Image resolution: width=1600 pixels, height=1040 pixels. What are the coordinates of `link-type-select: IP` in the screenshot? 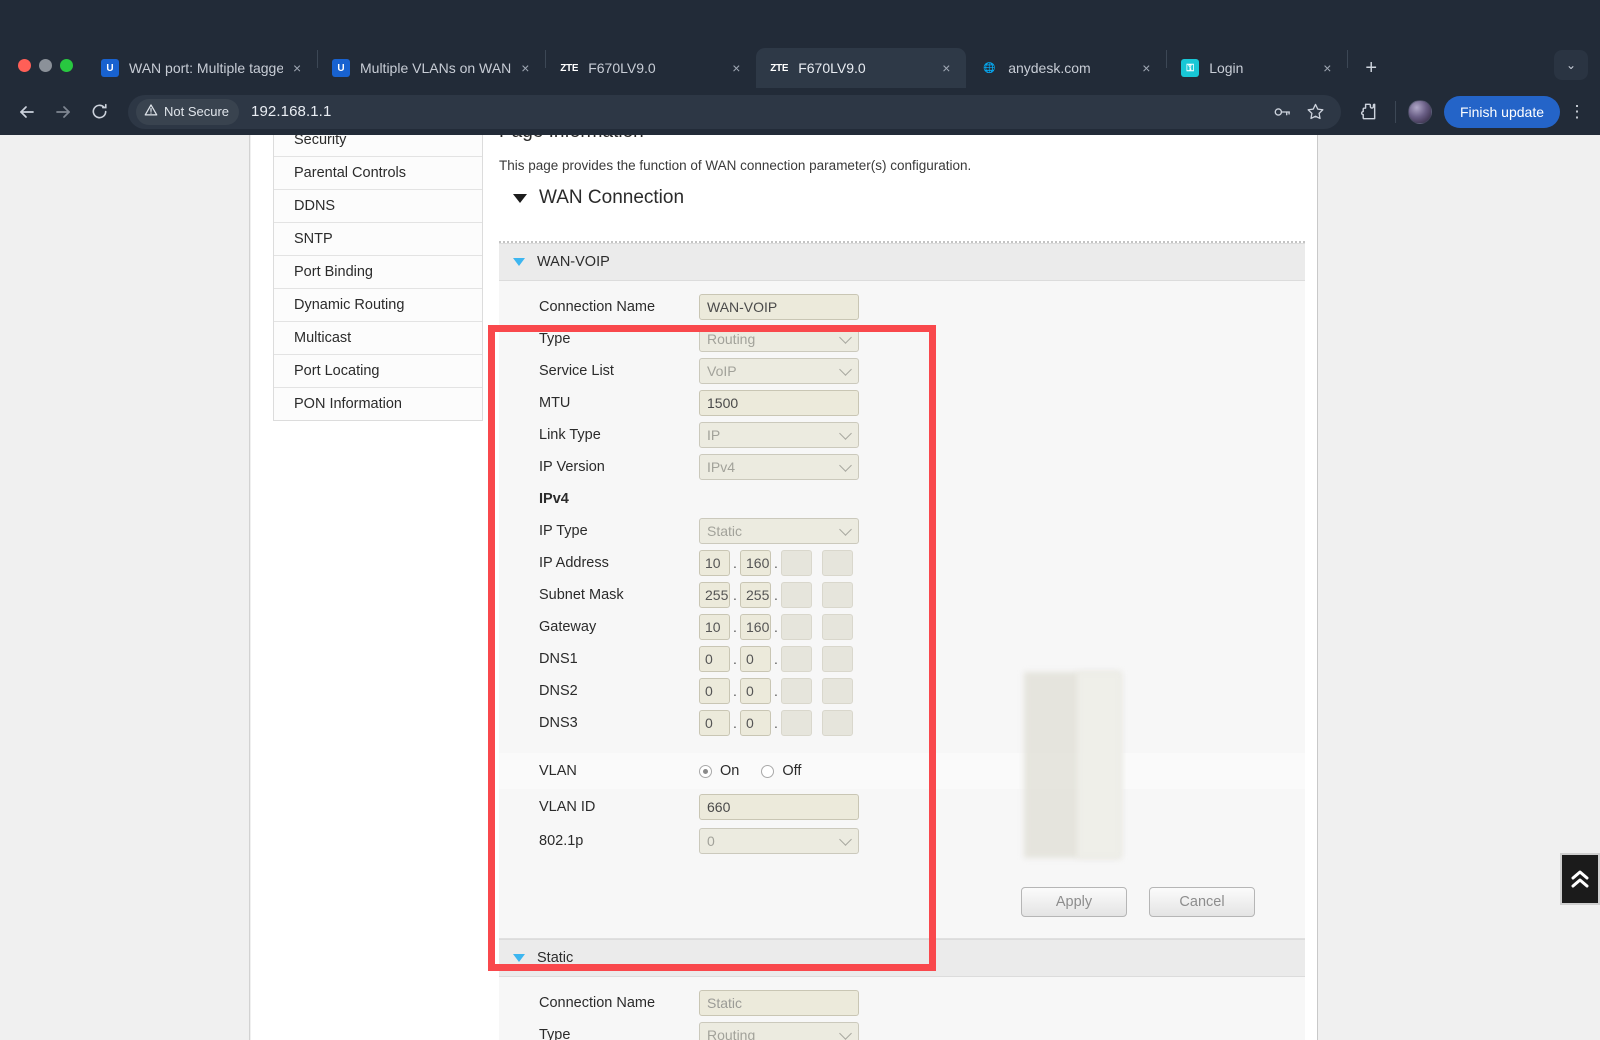 It's located at (779, 435).